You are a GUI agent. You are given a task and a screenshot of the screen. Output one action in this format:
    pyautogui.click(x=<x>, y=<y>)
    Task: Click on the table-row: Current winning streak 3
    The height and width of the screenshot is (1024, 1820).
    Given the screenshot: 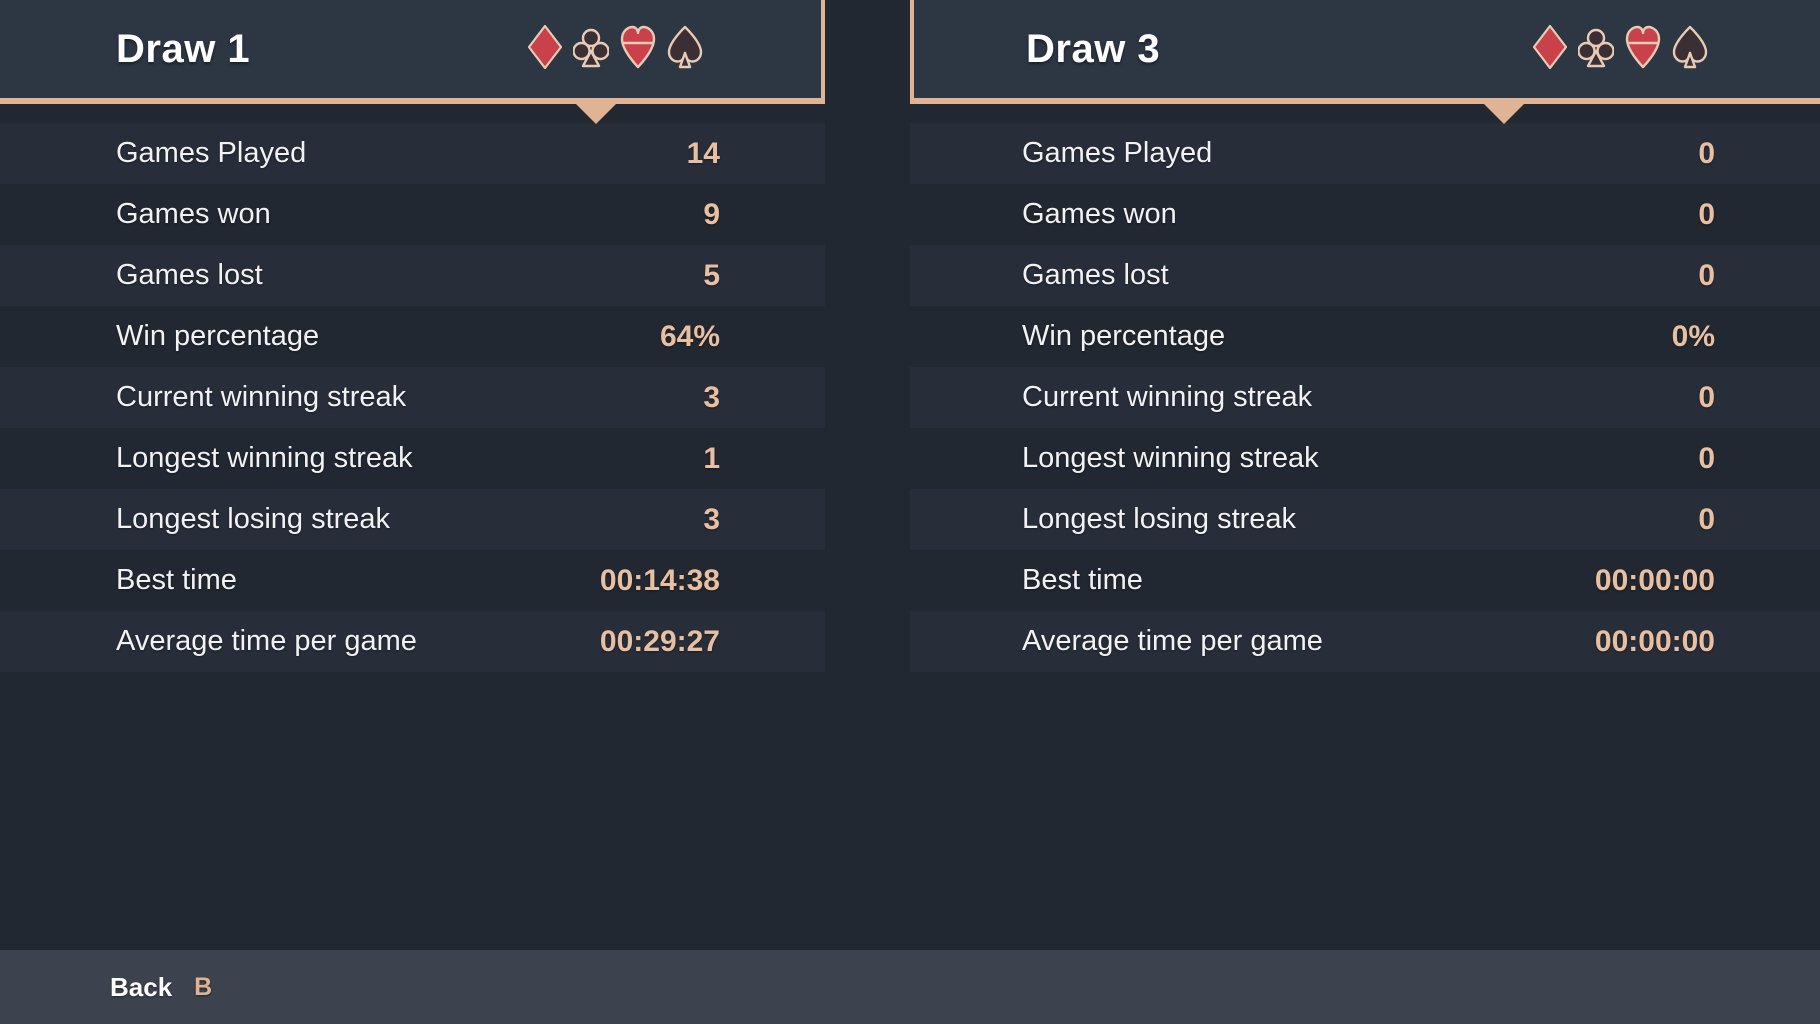 What is the action you would take?
    pyautogui.click(x=412, y=397)
    